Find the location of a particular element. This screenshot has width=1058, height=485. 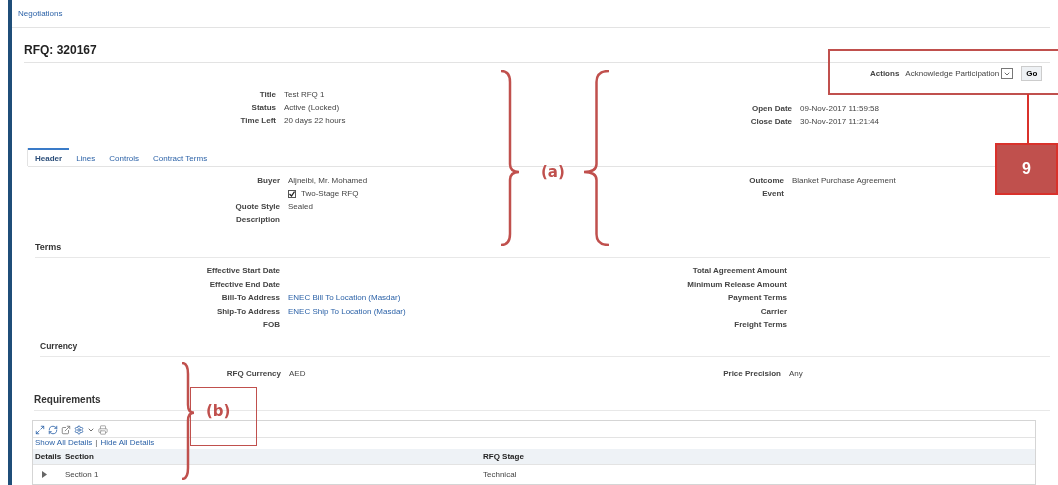

checkbox is located at coordinates (292, 193).